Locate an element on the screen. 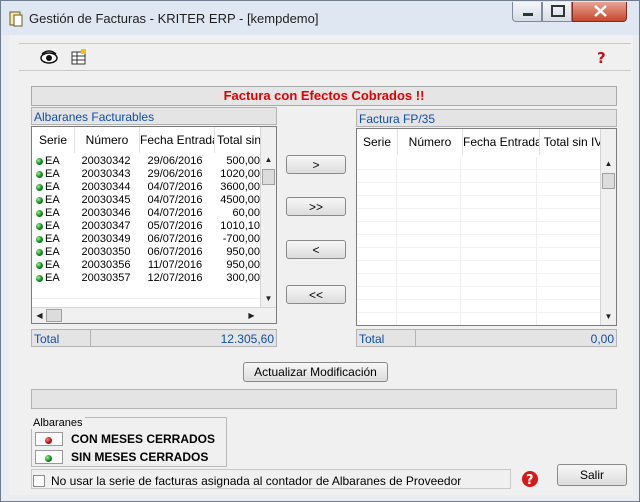 The width and height of the screenshot is (640, 502). table-row: EA 20030345 04/07/2016 4500,00 is located at coordinates (146, 200).